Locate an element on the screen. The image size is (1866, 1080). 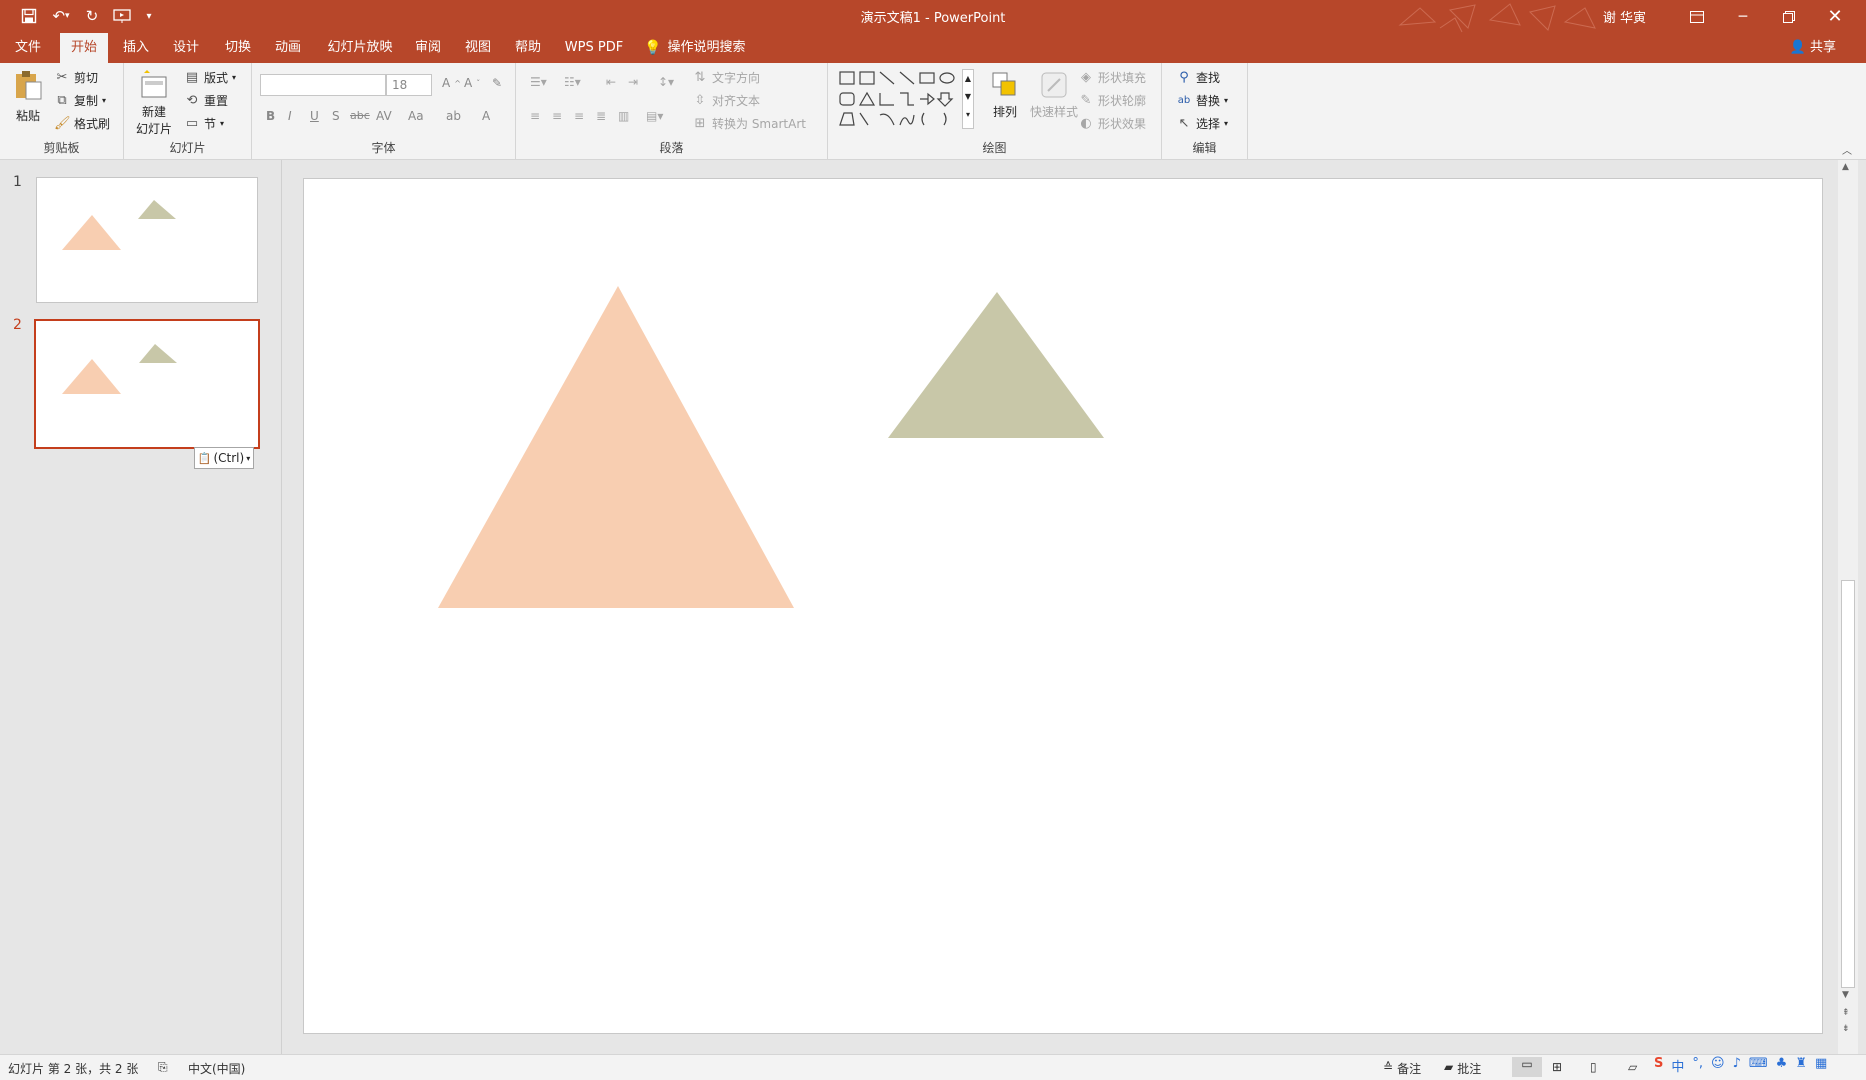
grow-font-icon: A ^ is located at coordinates (451, 83).